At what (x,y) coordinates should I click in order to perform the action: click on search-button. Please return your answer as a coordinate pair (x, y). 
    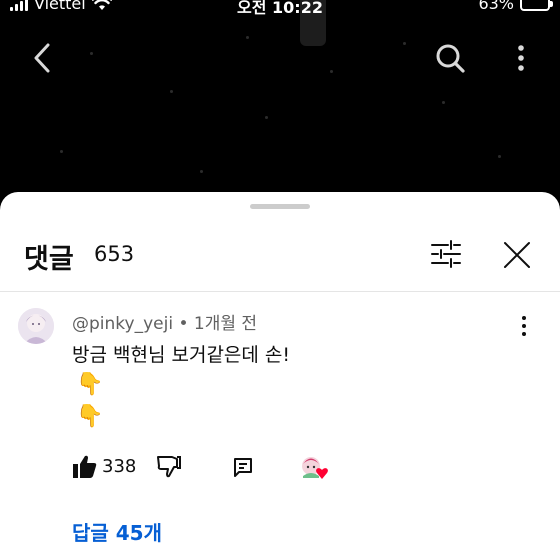
    Looking at the image, I should click on (450, 58).